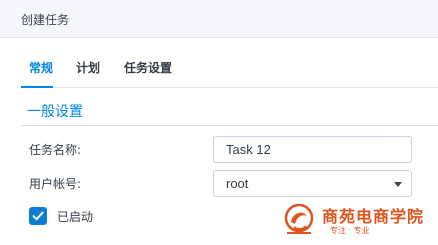 This screenshot has width=438, height=245. Describe the element at coordinates (299, 218) in the screenshot. I see `watermark-logo-icon` at that location.